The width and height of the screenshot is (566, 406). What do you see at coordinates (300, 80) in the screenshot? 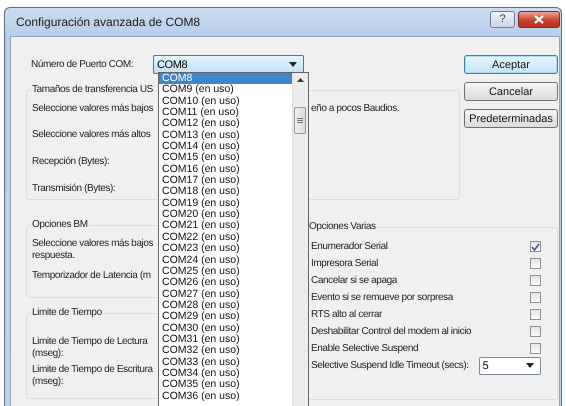
I see `up-arrow-icon` at bounding box center [300, 80].